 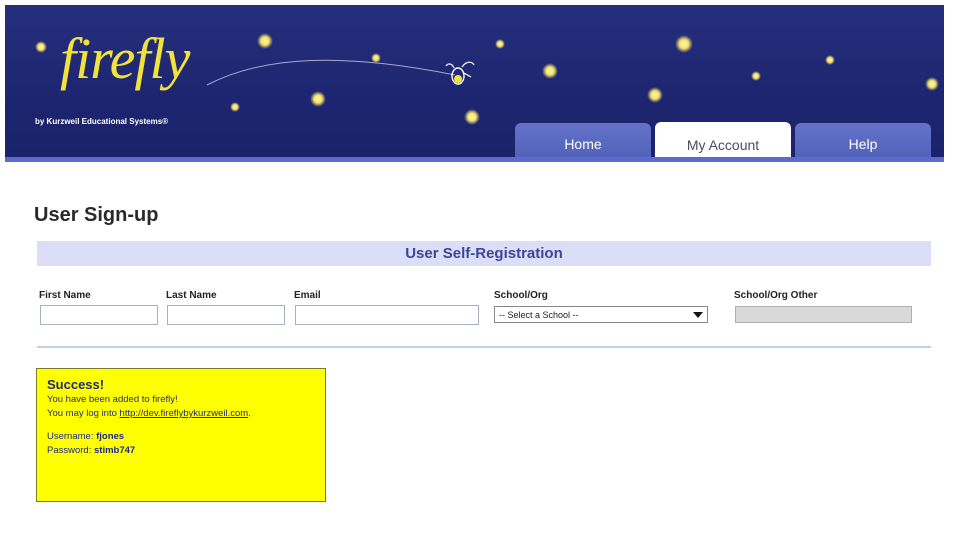 I want to click on divider, so click(x=484, y=347).